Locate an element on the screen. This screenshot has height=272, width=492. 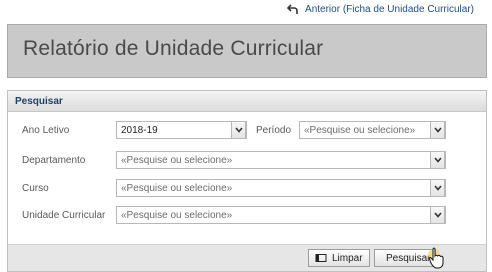
search-button-label: Pesquisar is located at coordinates (408, 258).